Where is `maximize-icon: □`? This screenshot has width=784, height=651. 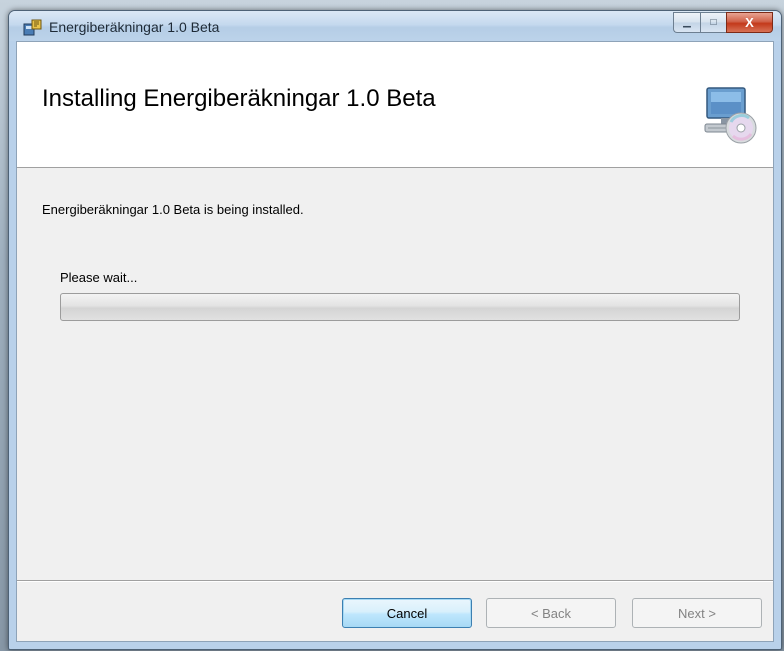
maximize-icon: □ is located at coordinates (713, 22).